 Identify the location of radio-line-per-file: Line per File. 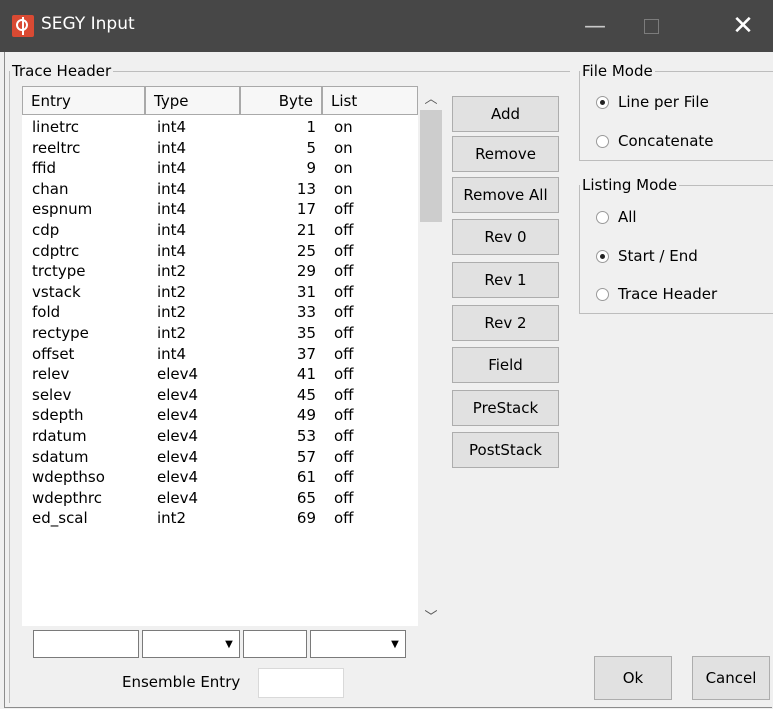
(652, 102).